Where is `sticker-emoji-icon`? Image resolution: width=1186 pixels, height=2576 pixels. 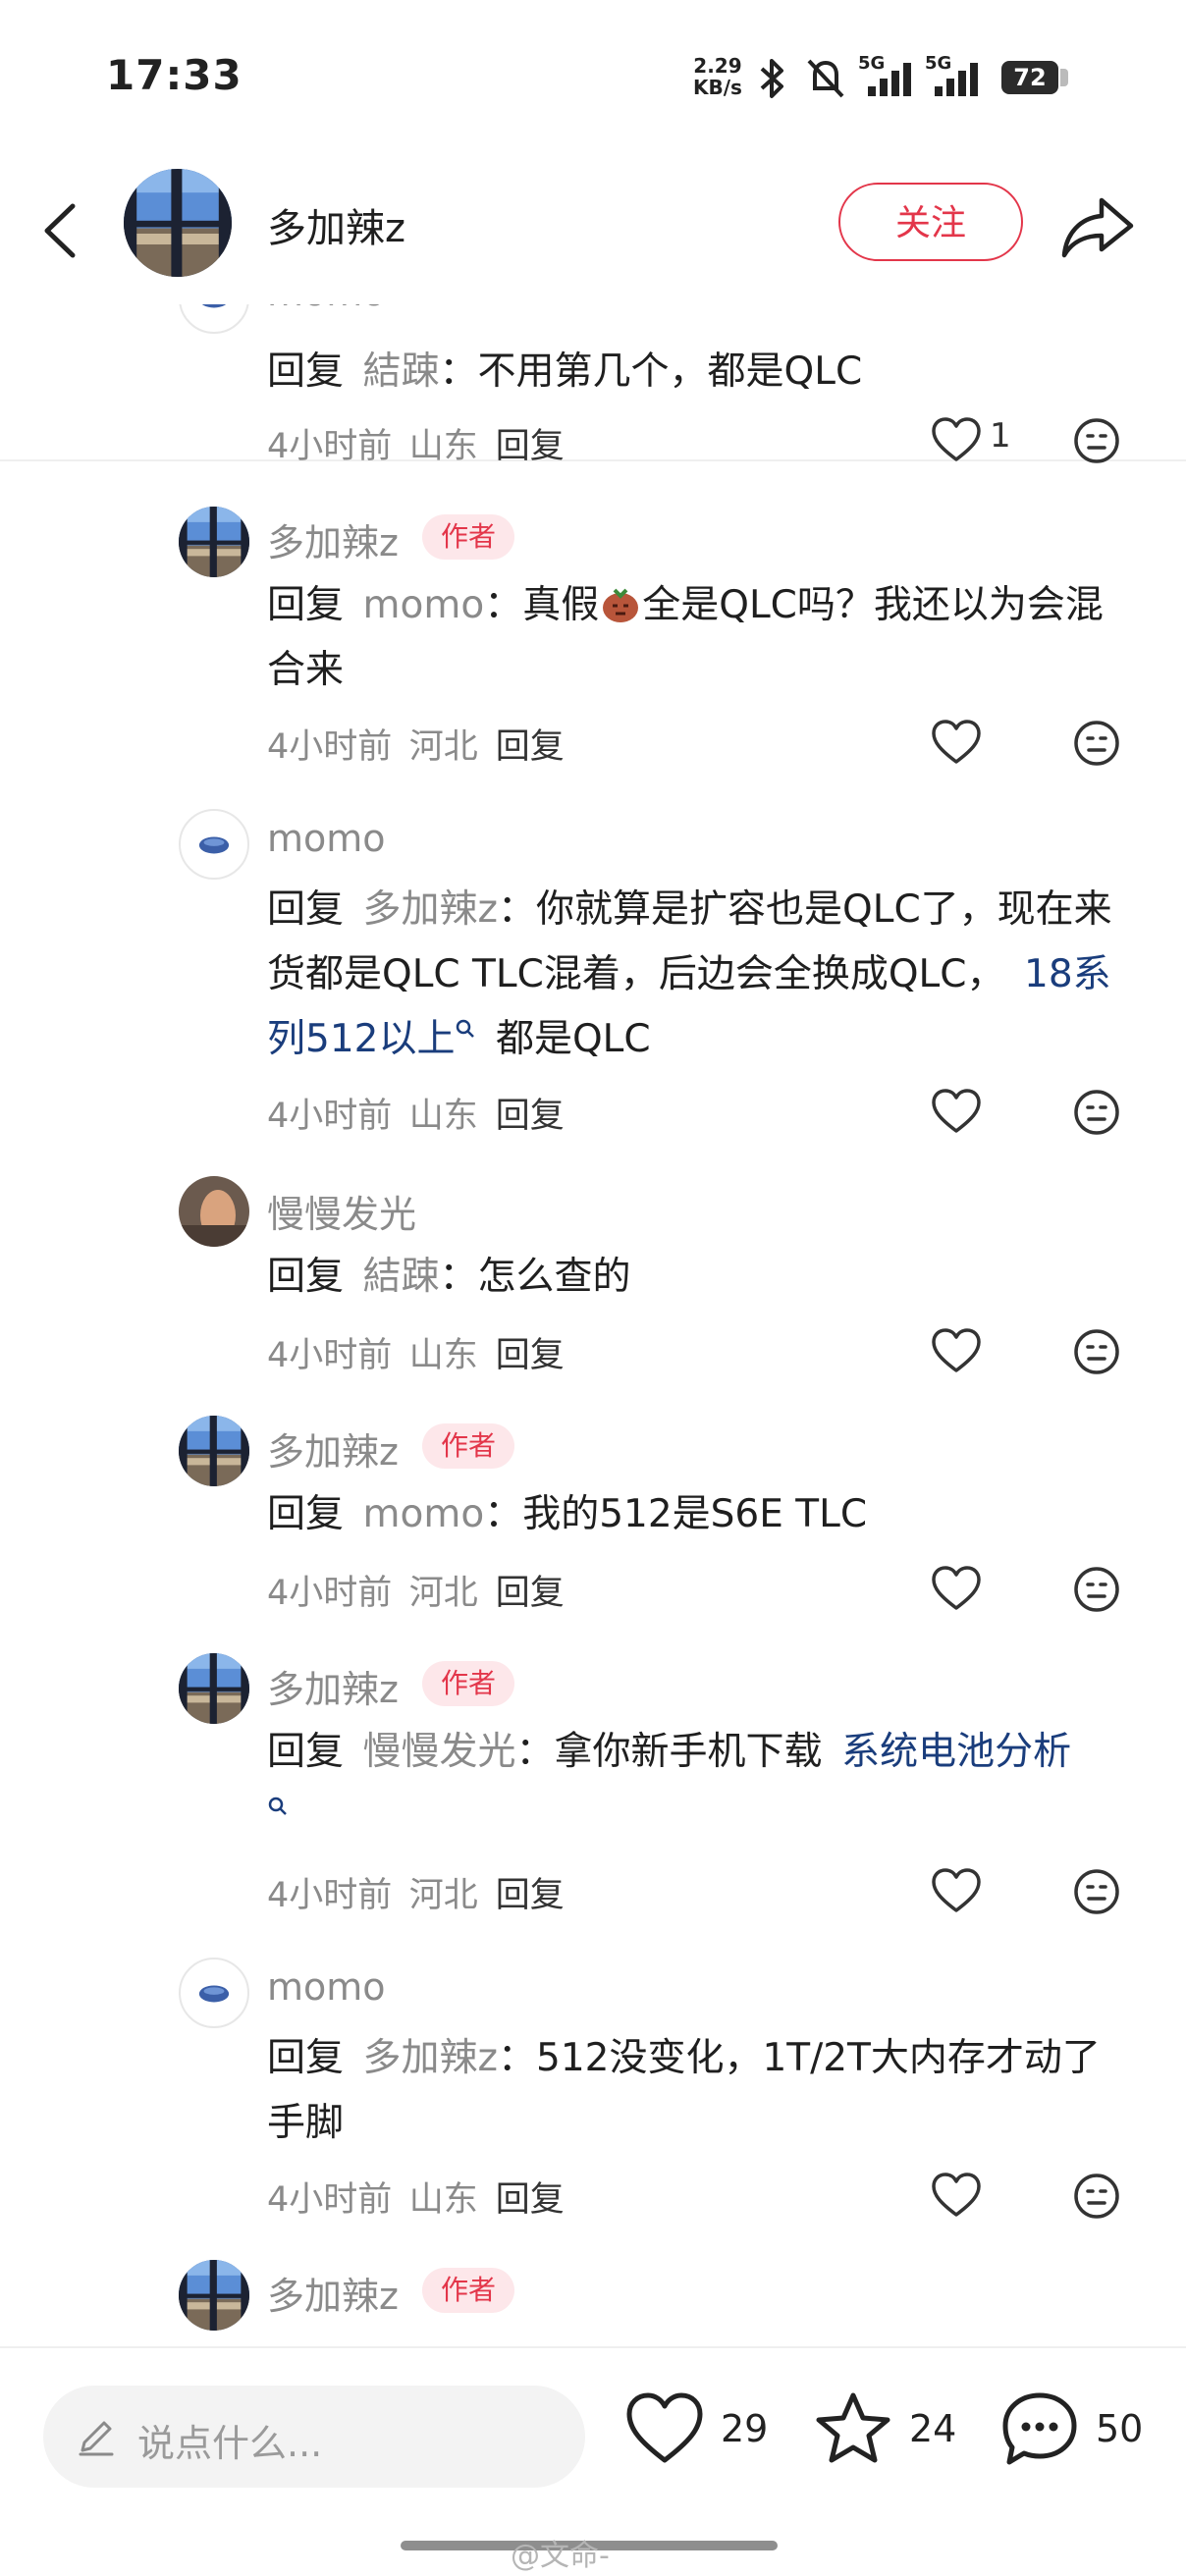
sticker-emoji-icon is located at coordinates (621, 605).